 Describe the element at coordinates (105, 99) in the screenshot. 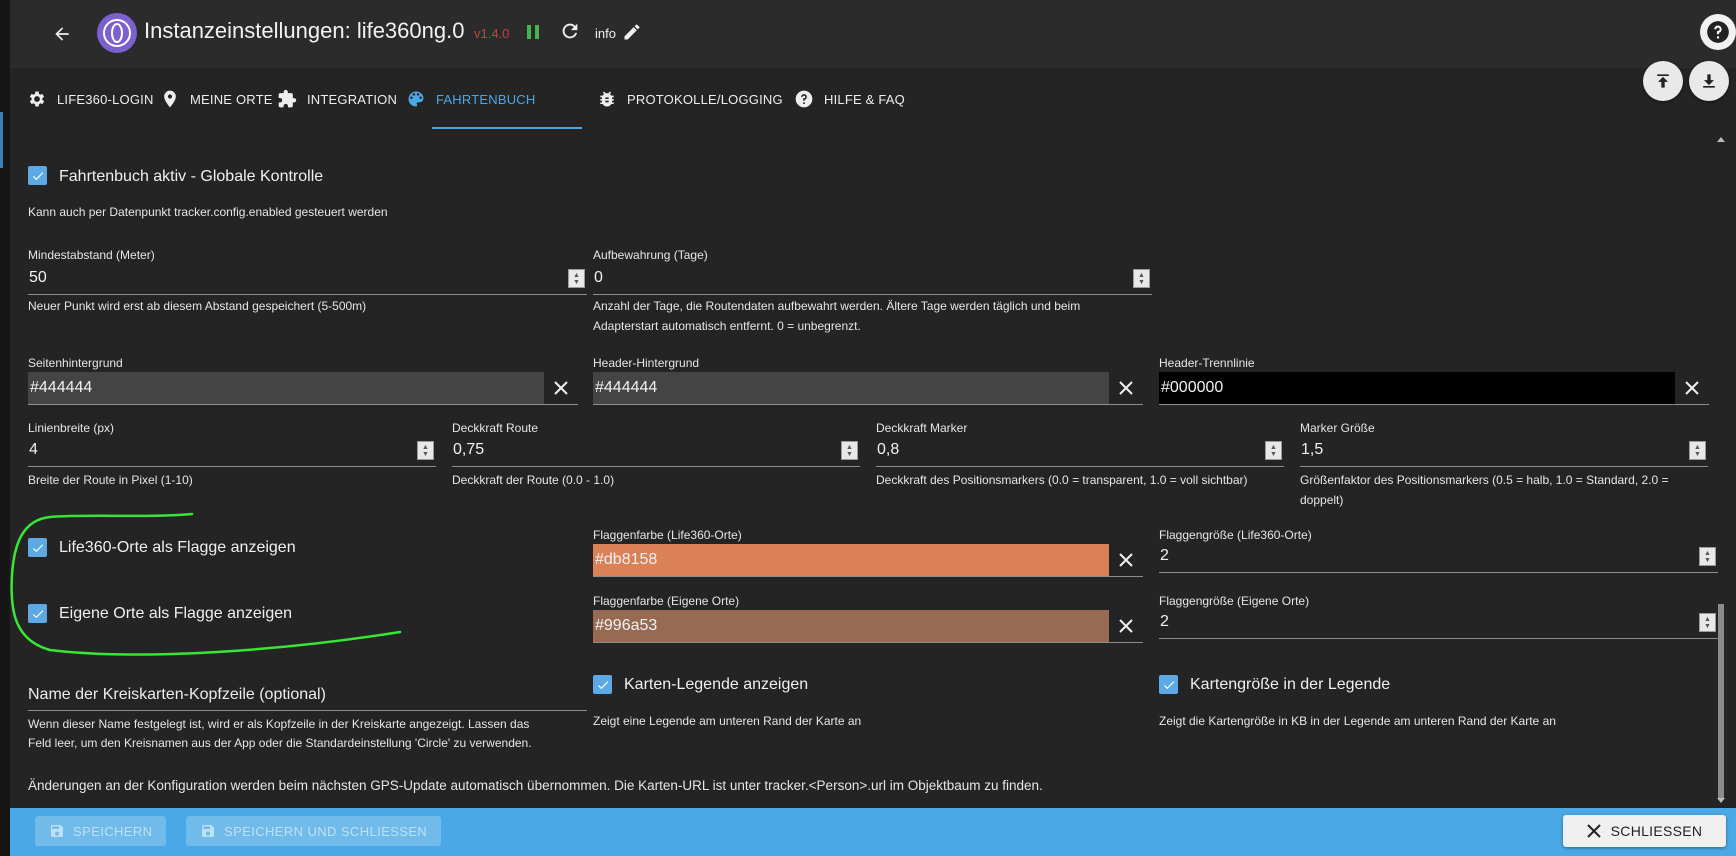

I see `tab-label: LIFE360-LOGIN` at that location.